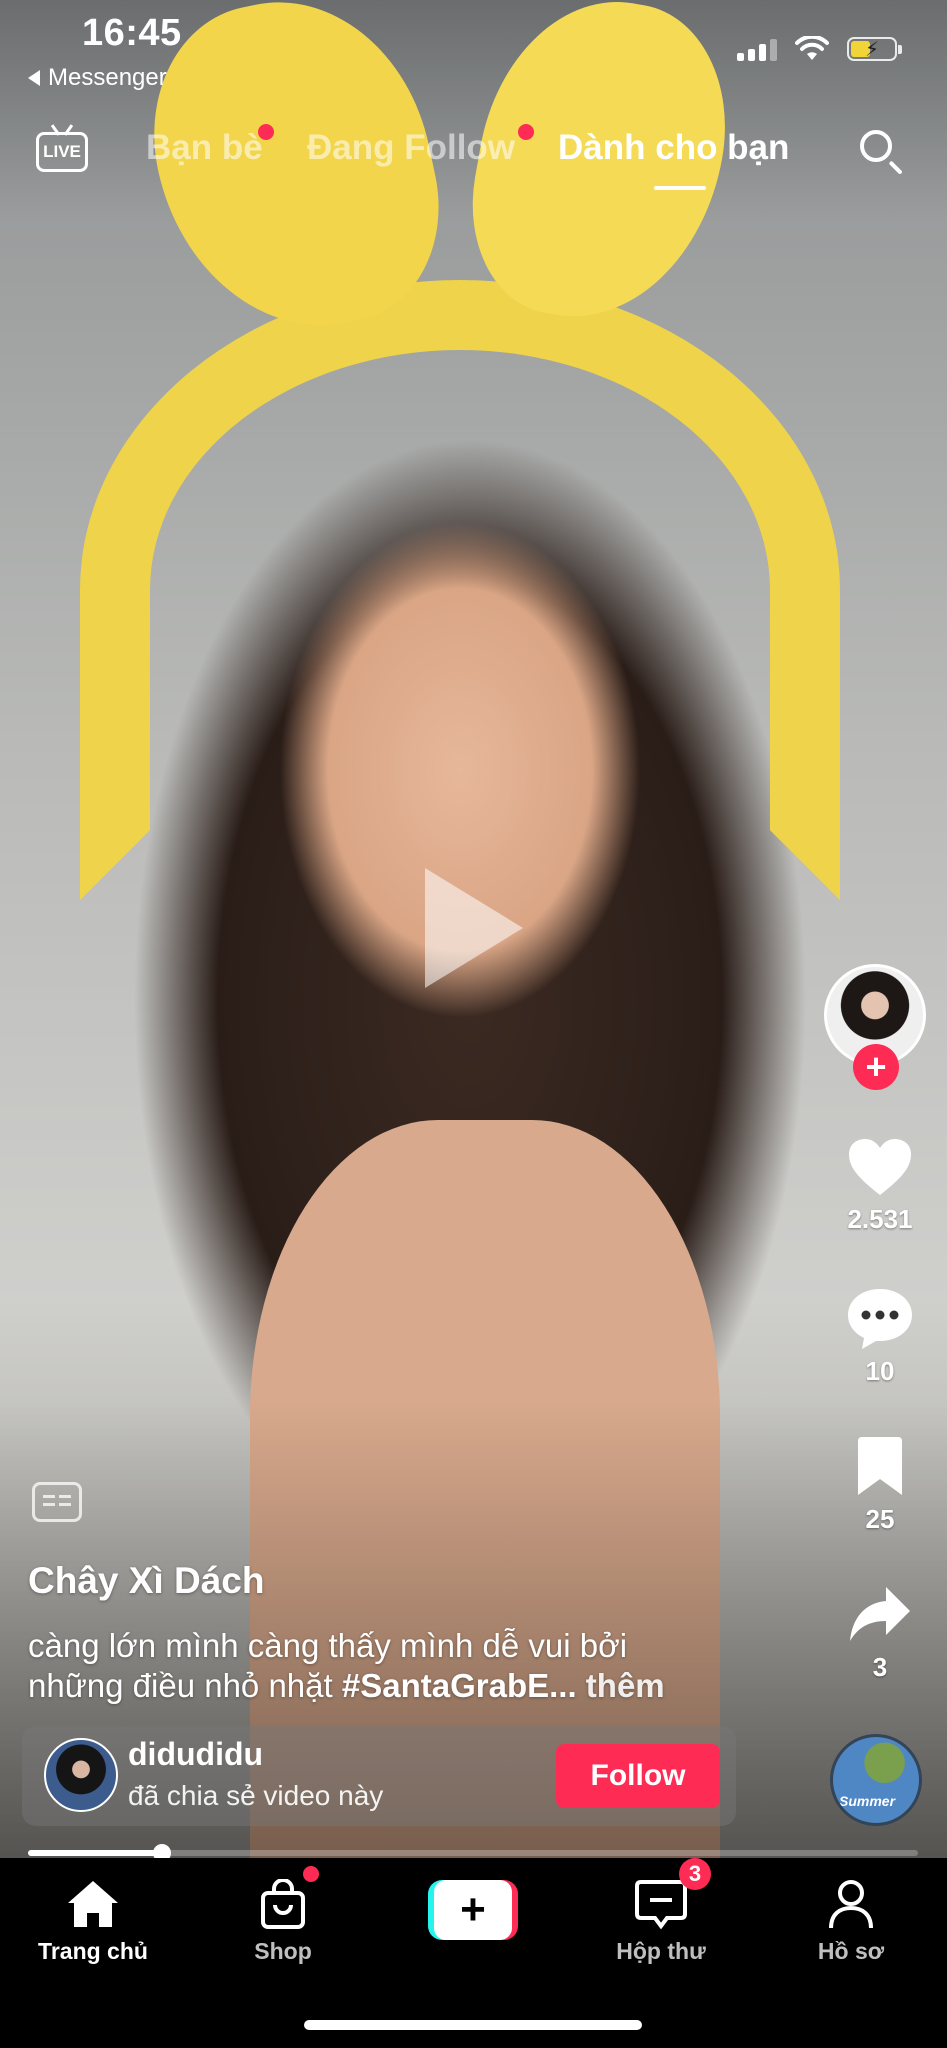 The image size is (947, 2048). I want to click on shop-notification-dot, so click(311, 1874).